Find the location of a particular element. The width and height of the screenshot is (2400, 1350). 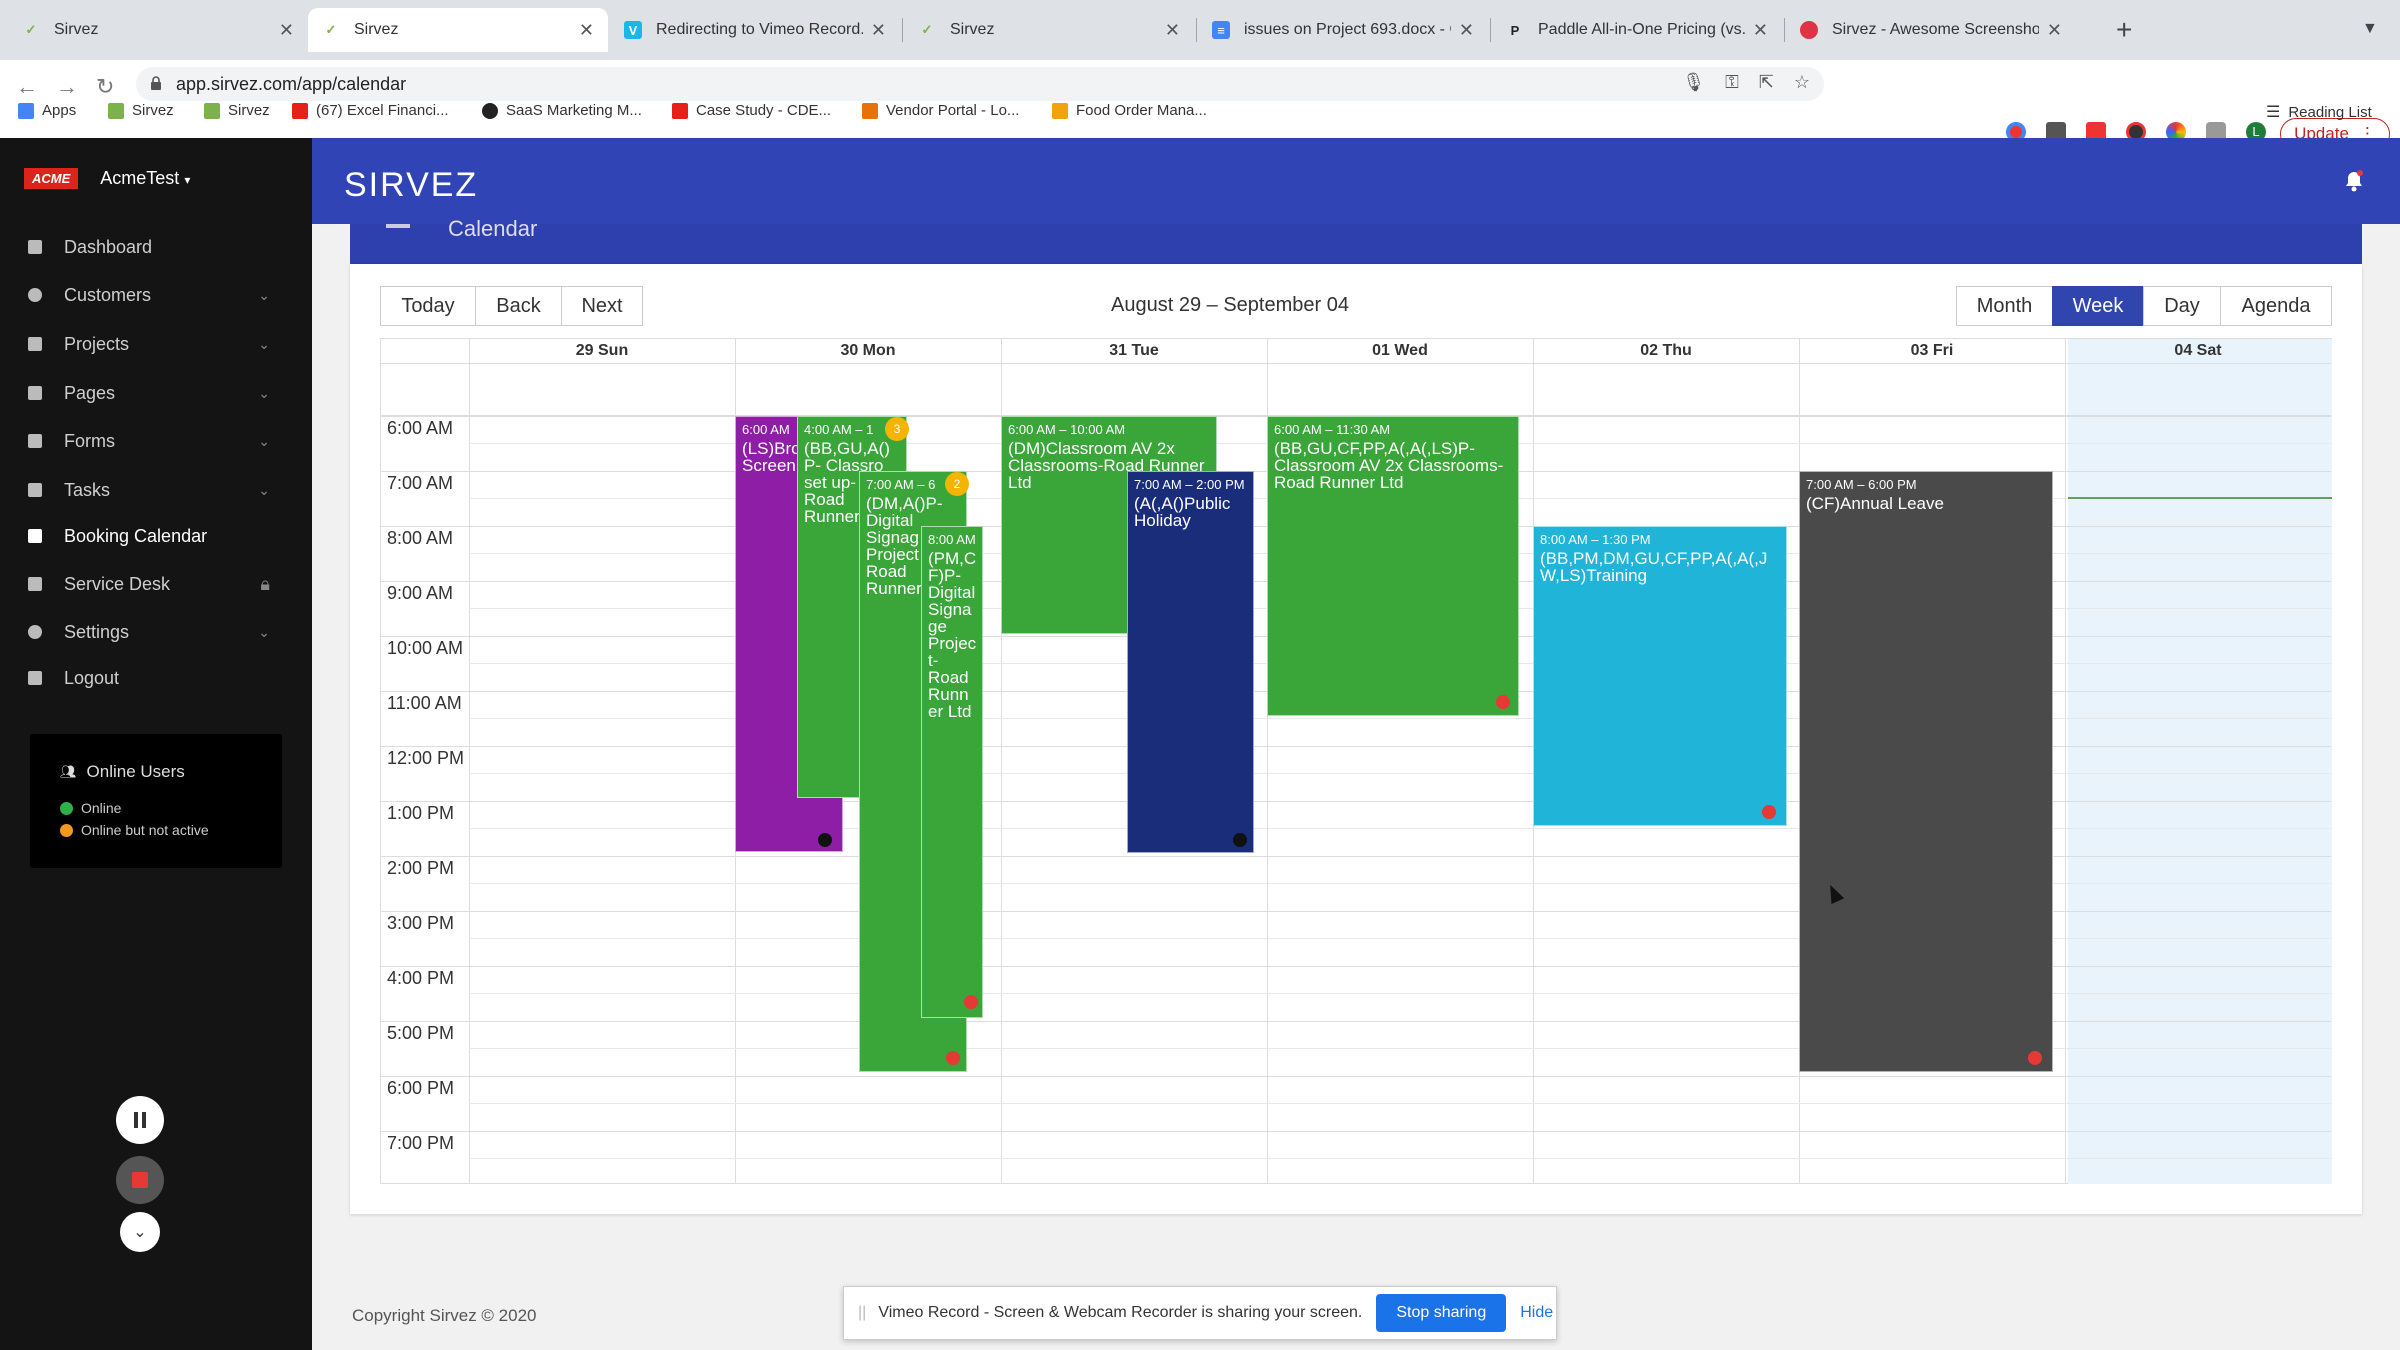

address-bar: app.sirvez.com/app/calendar 🎙 ⚿ ⇱ ☆ is located at coordinates (980, 84).